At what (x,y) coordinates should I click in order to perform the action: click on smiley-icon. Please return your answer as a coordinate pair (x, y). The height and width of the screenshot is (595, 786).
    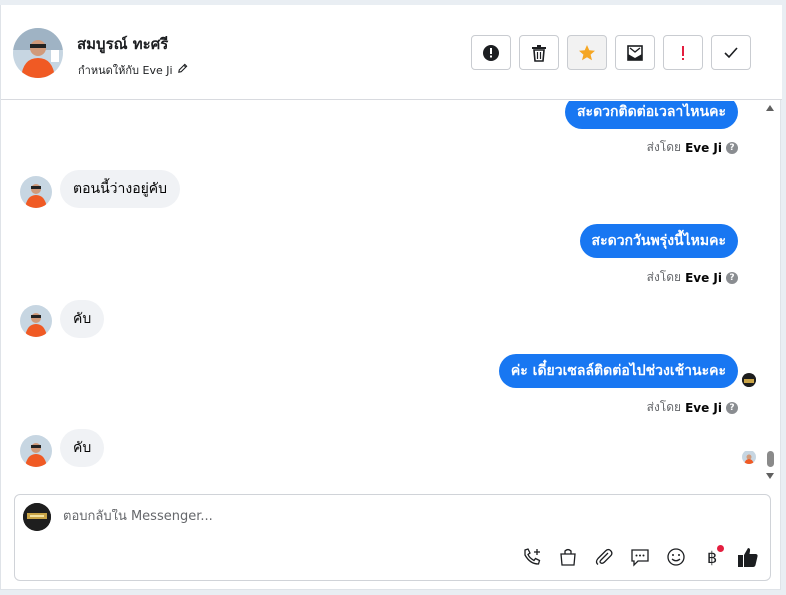
    Looking at the image, I should click on (676, 557).